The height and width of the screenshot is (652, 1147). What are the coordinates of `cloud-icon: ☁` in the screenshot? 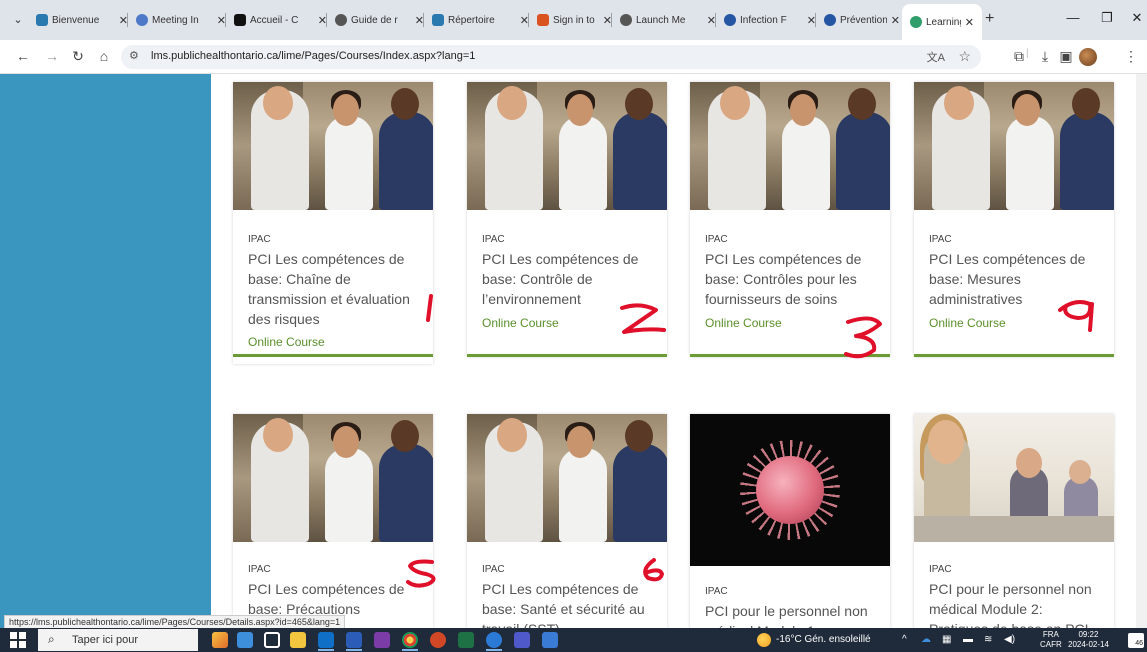 It's located at (926, 639).